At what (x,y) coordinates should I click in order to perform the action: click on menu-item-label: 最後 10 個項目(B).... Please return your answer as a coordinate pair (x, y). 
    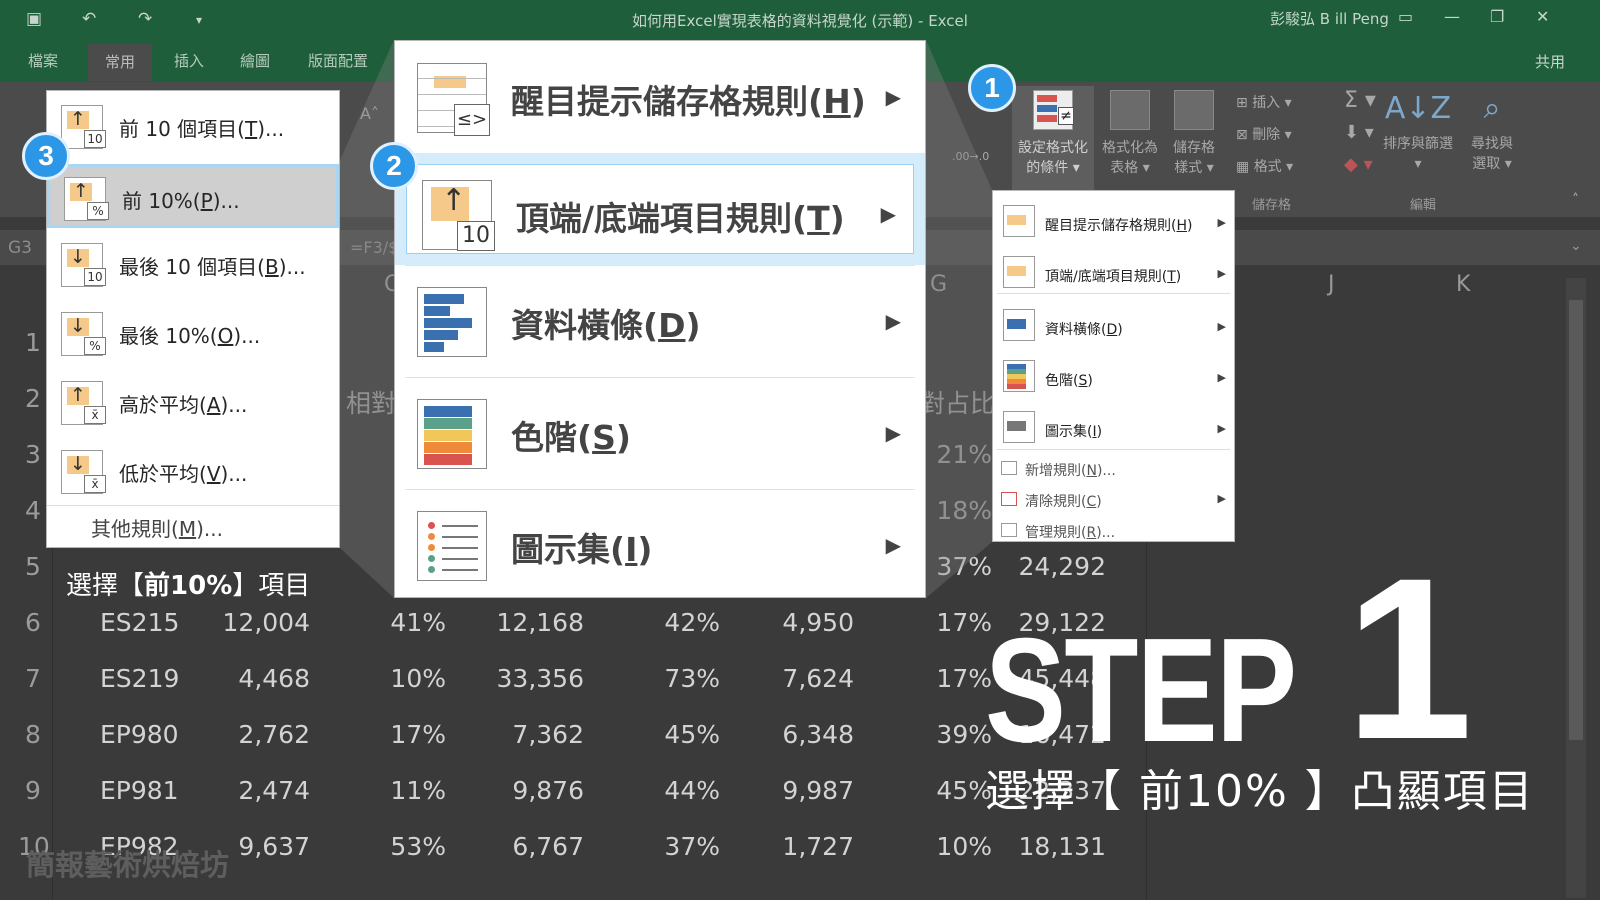
    Looking at the image, I should click on (212, 267).